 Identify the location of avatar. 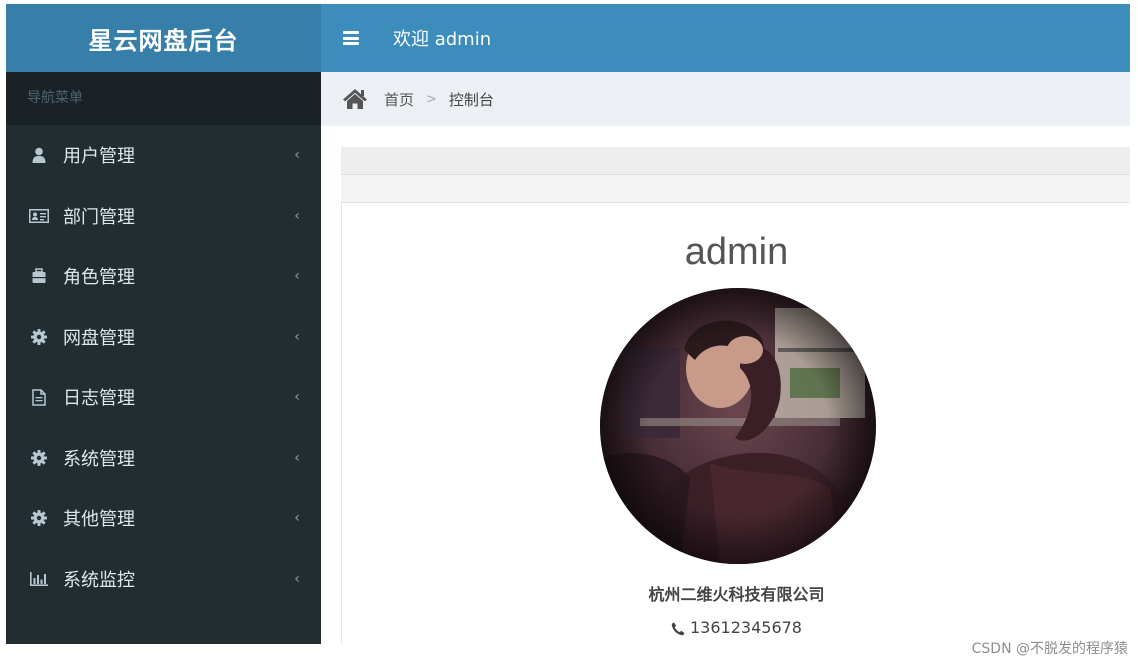
(738, 426).